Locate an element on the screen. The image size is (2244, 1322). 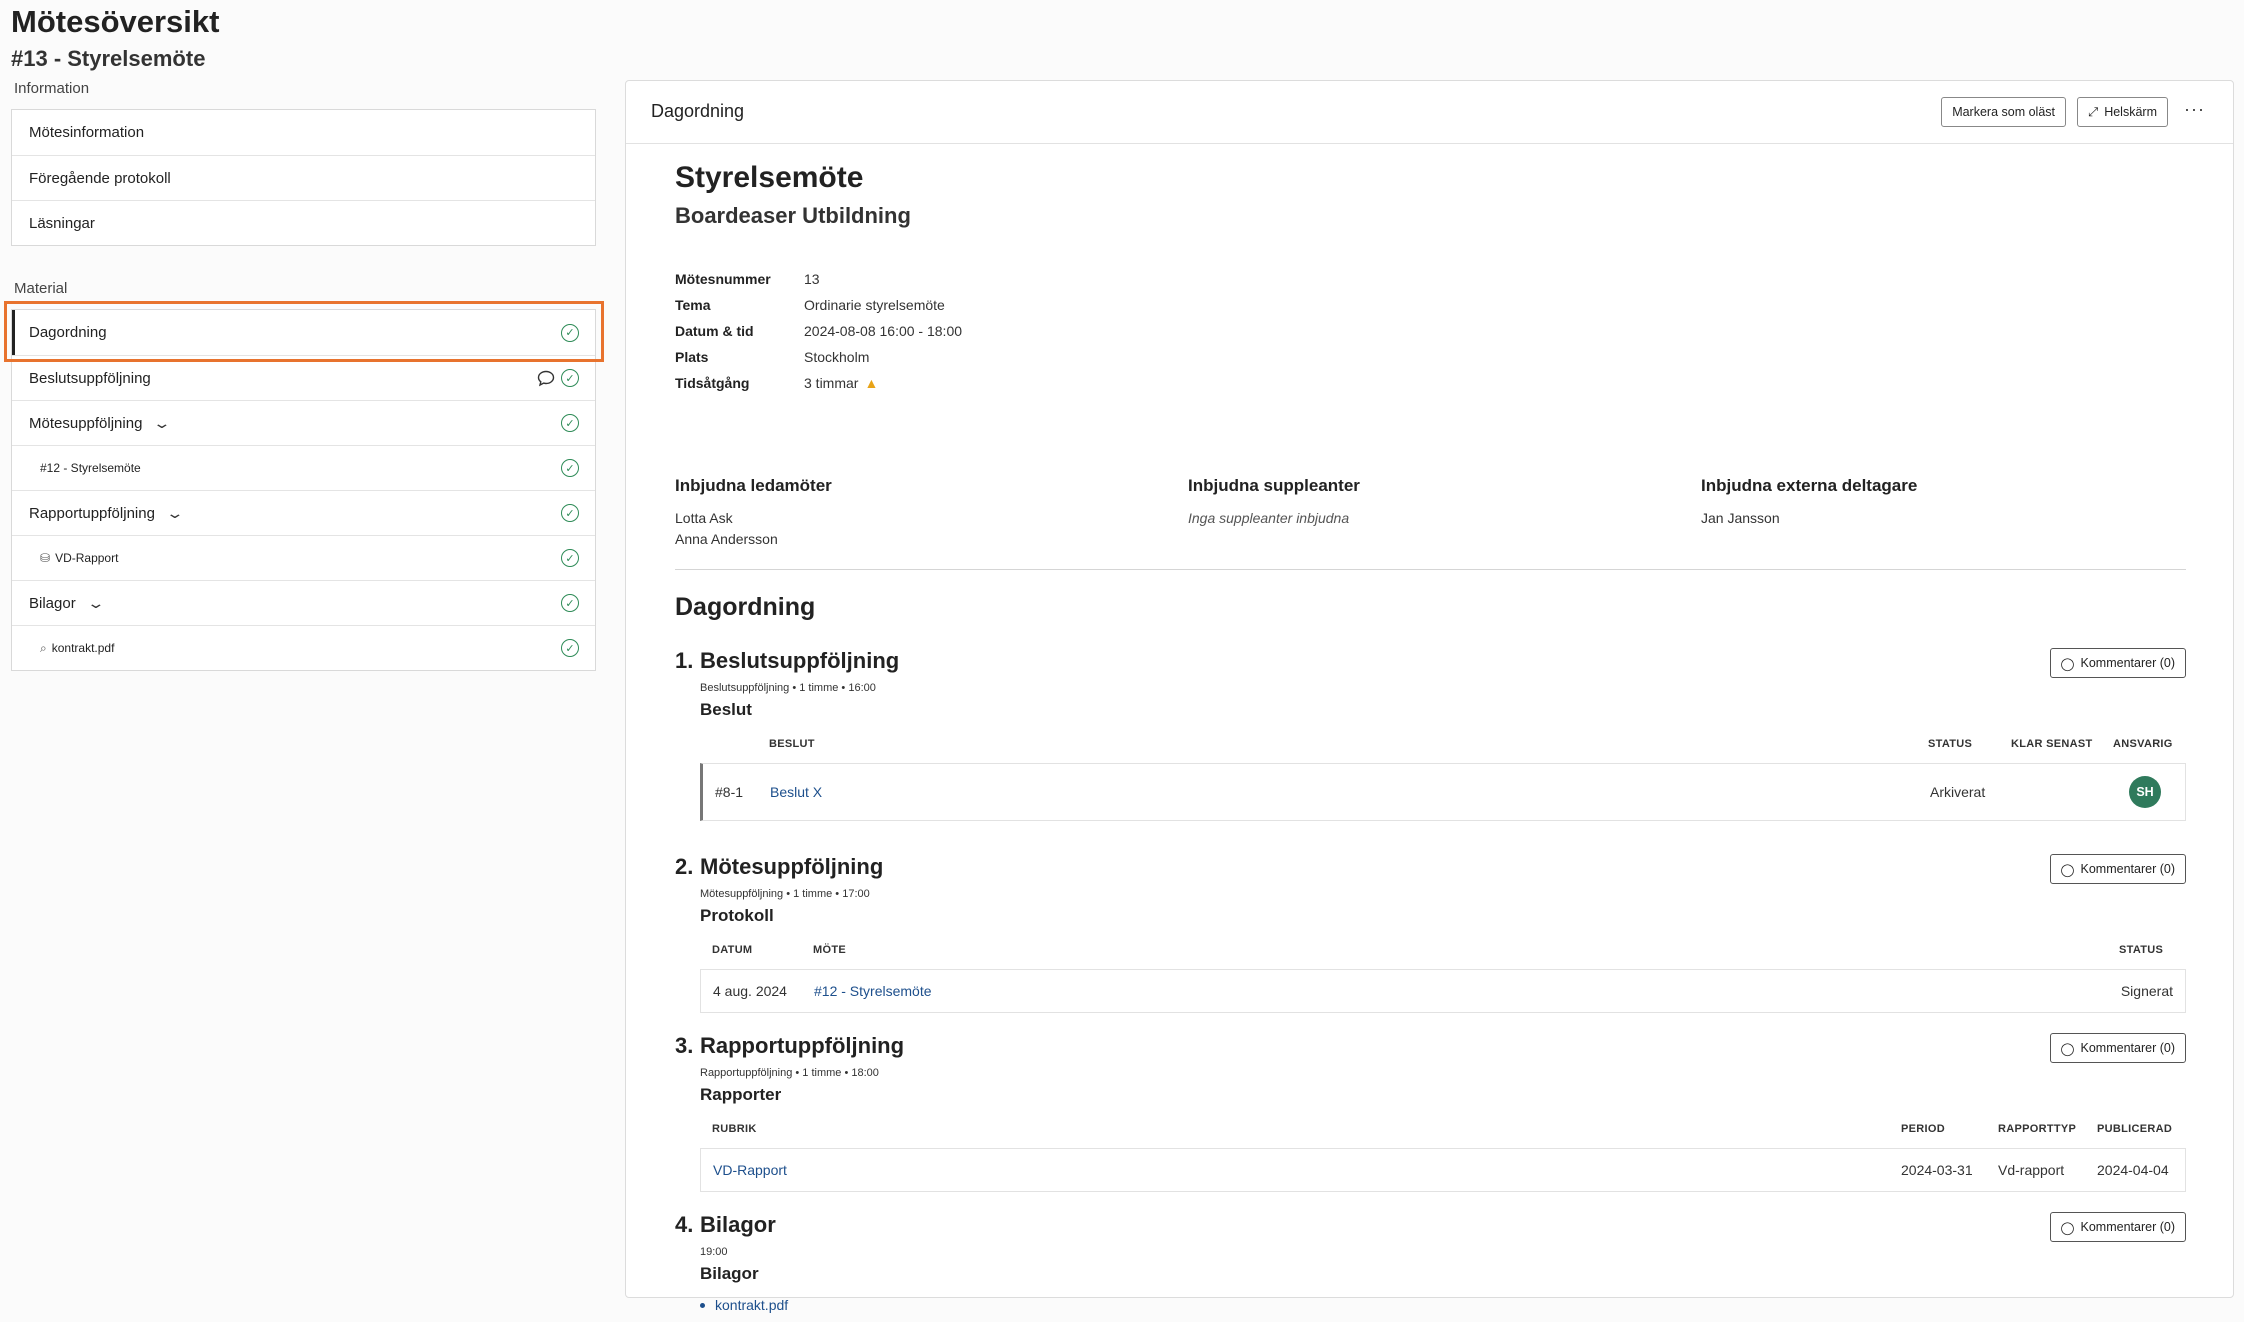
mark-unread-button: Markera som oläst is located at coordinates (2003, 112).